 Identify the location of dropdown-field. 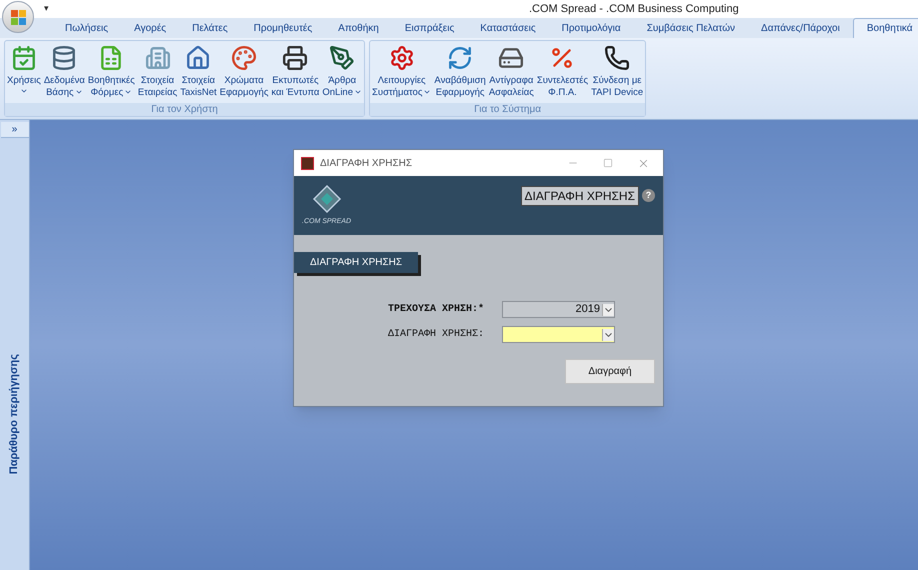
(558, 334).